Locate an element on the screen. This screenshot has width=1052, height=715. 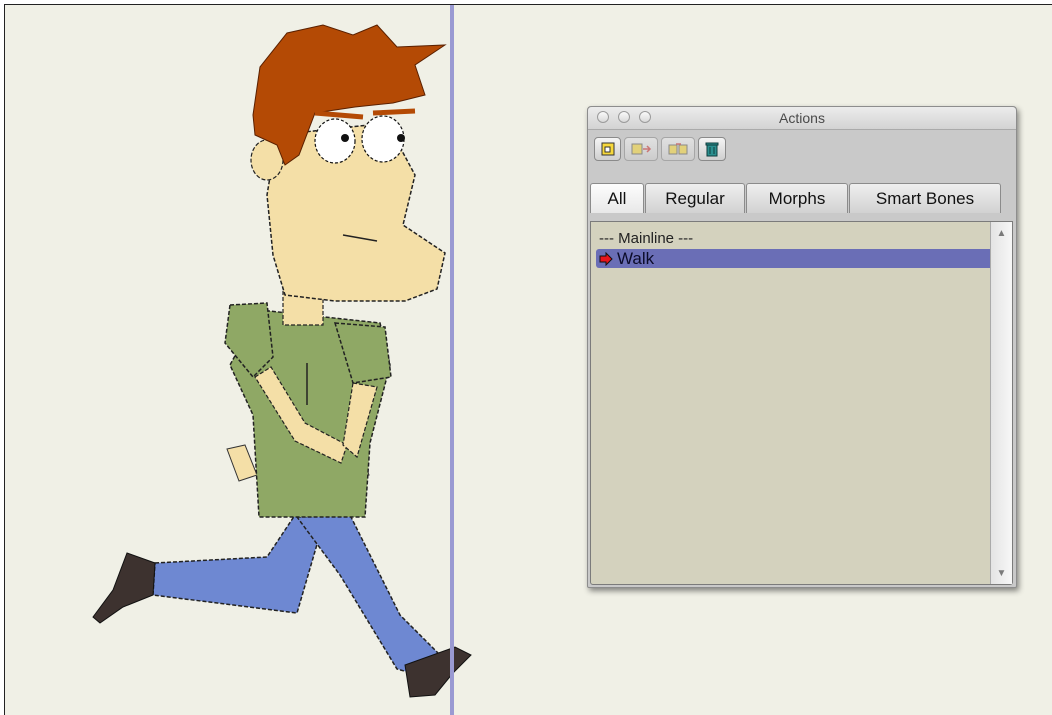
list-item-walk: Walk is located at coordinates (800, 258).